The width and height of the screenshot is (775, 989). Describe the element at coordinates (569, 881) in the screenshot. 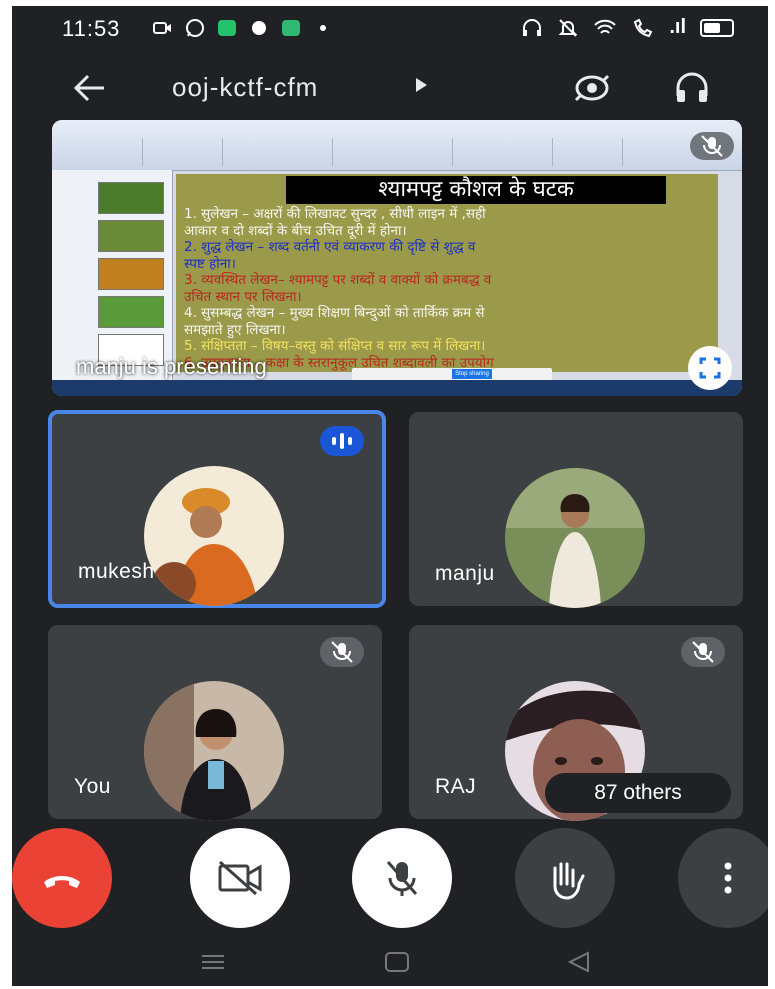

I see `raise-hand-icon` at that location.